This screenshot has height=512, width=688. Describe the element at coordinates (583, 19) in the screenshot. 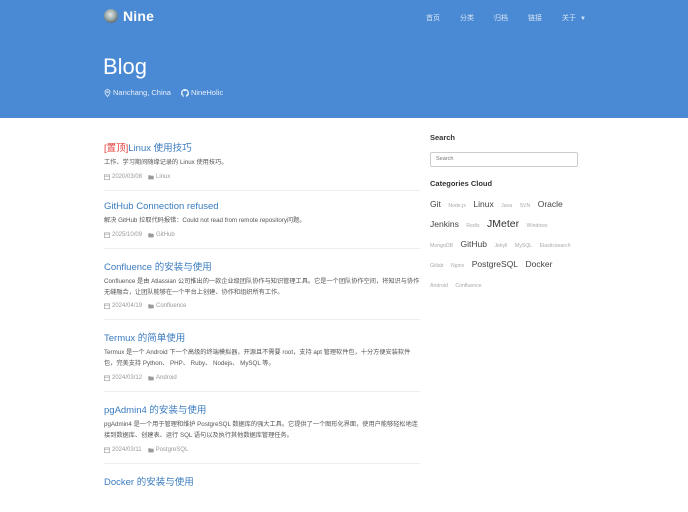

I see `caret-down-icon: ▼` at that location.